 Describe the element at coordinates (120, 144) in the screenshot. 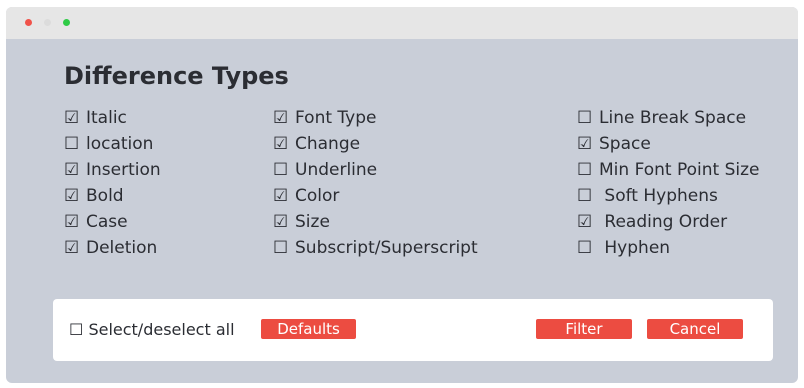

I see `option-label: location` at that location.